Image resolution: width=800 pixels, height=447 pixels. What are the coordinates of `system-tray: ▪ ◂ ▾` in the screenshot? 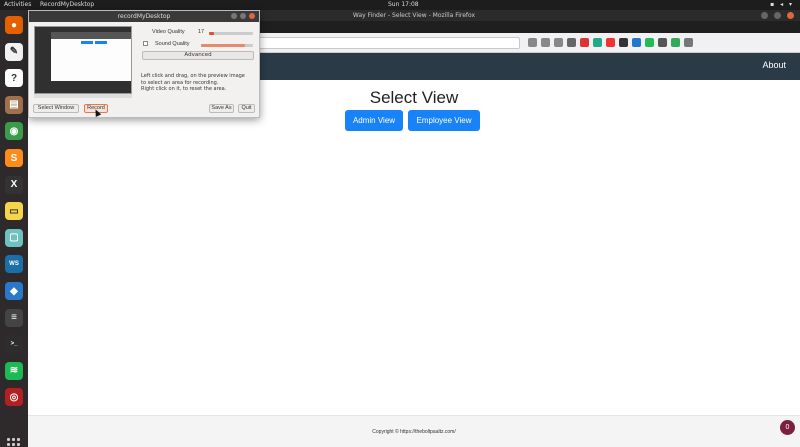 It's located at (782, 4).